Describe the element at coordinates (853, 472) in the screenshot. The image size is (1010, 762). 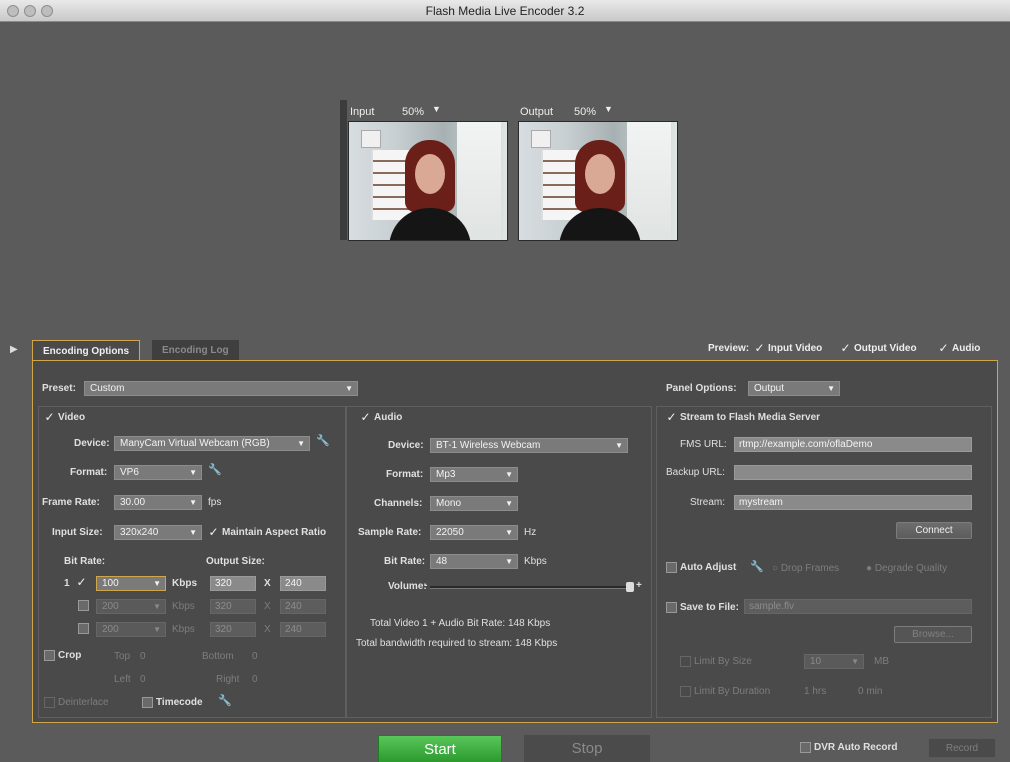
I see `backup-url-input` at that location.